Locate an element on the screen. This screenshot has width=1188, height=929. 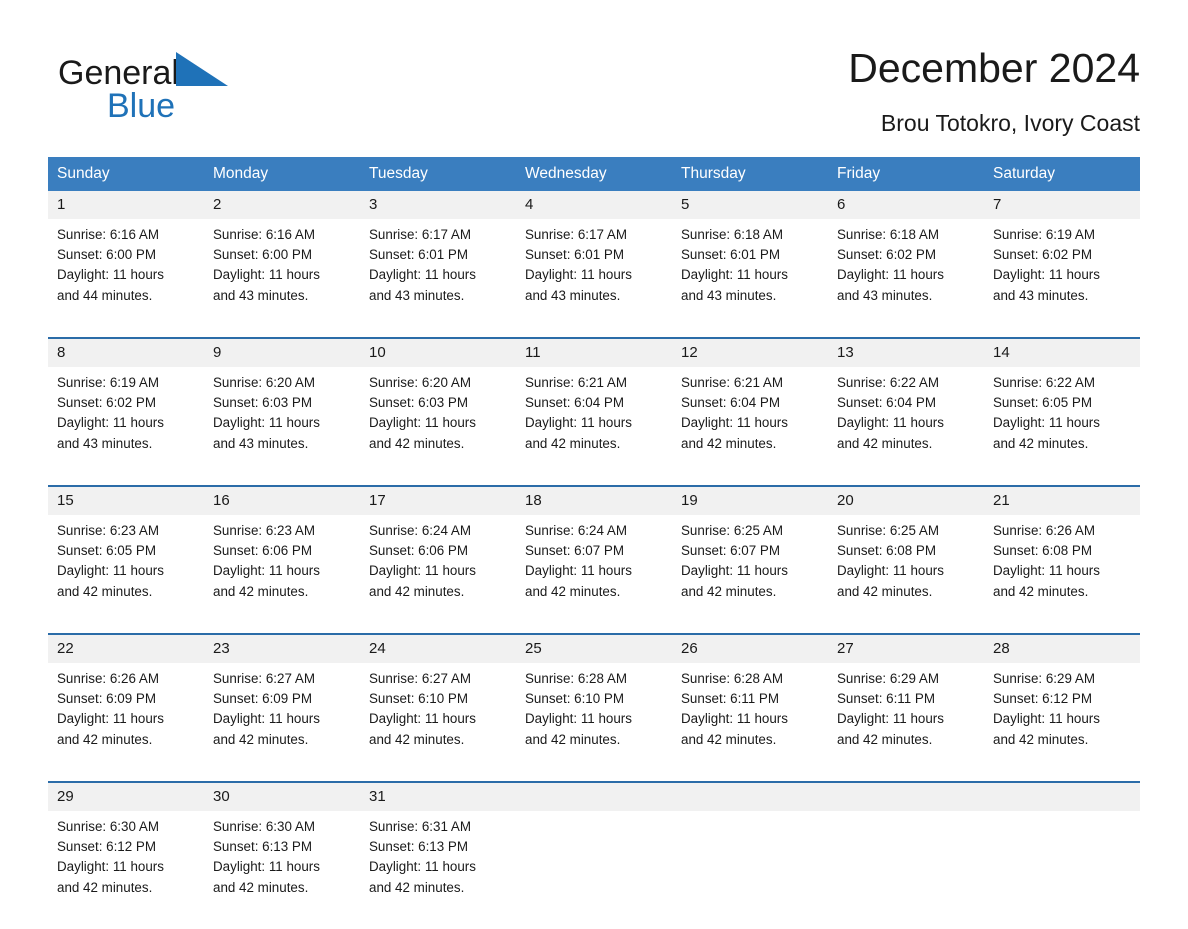
day-details-empty is located at coordinates (594, 870).